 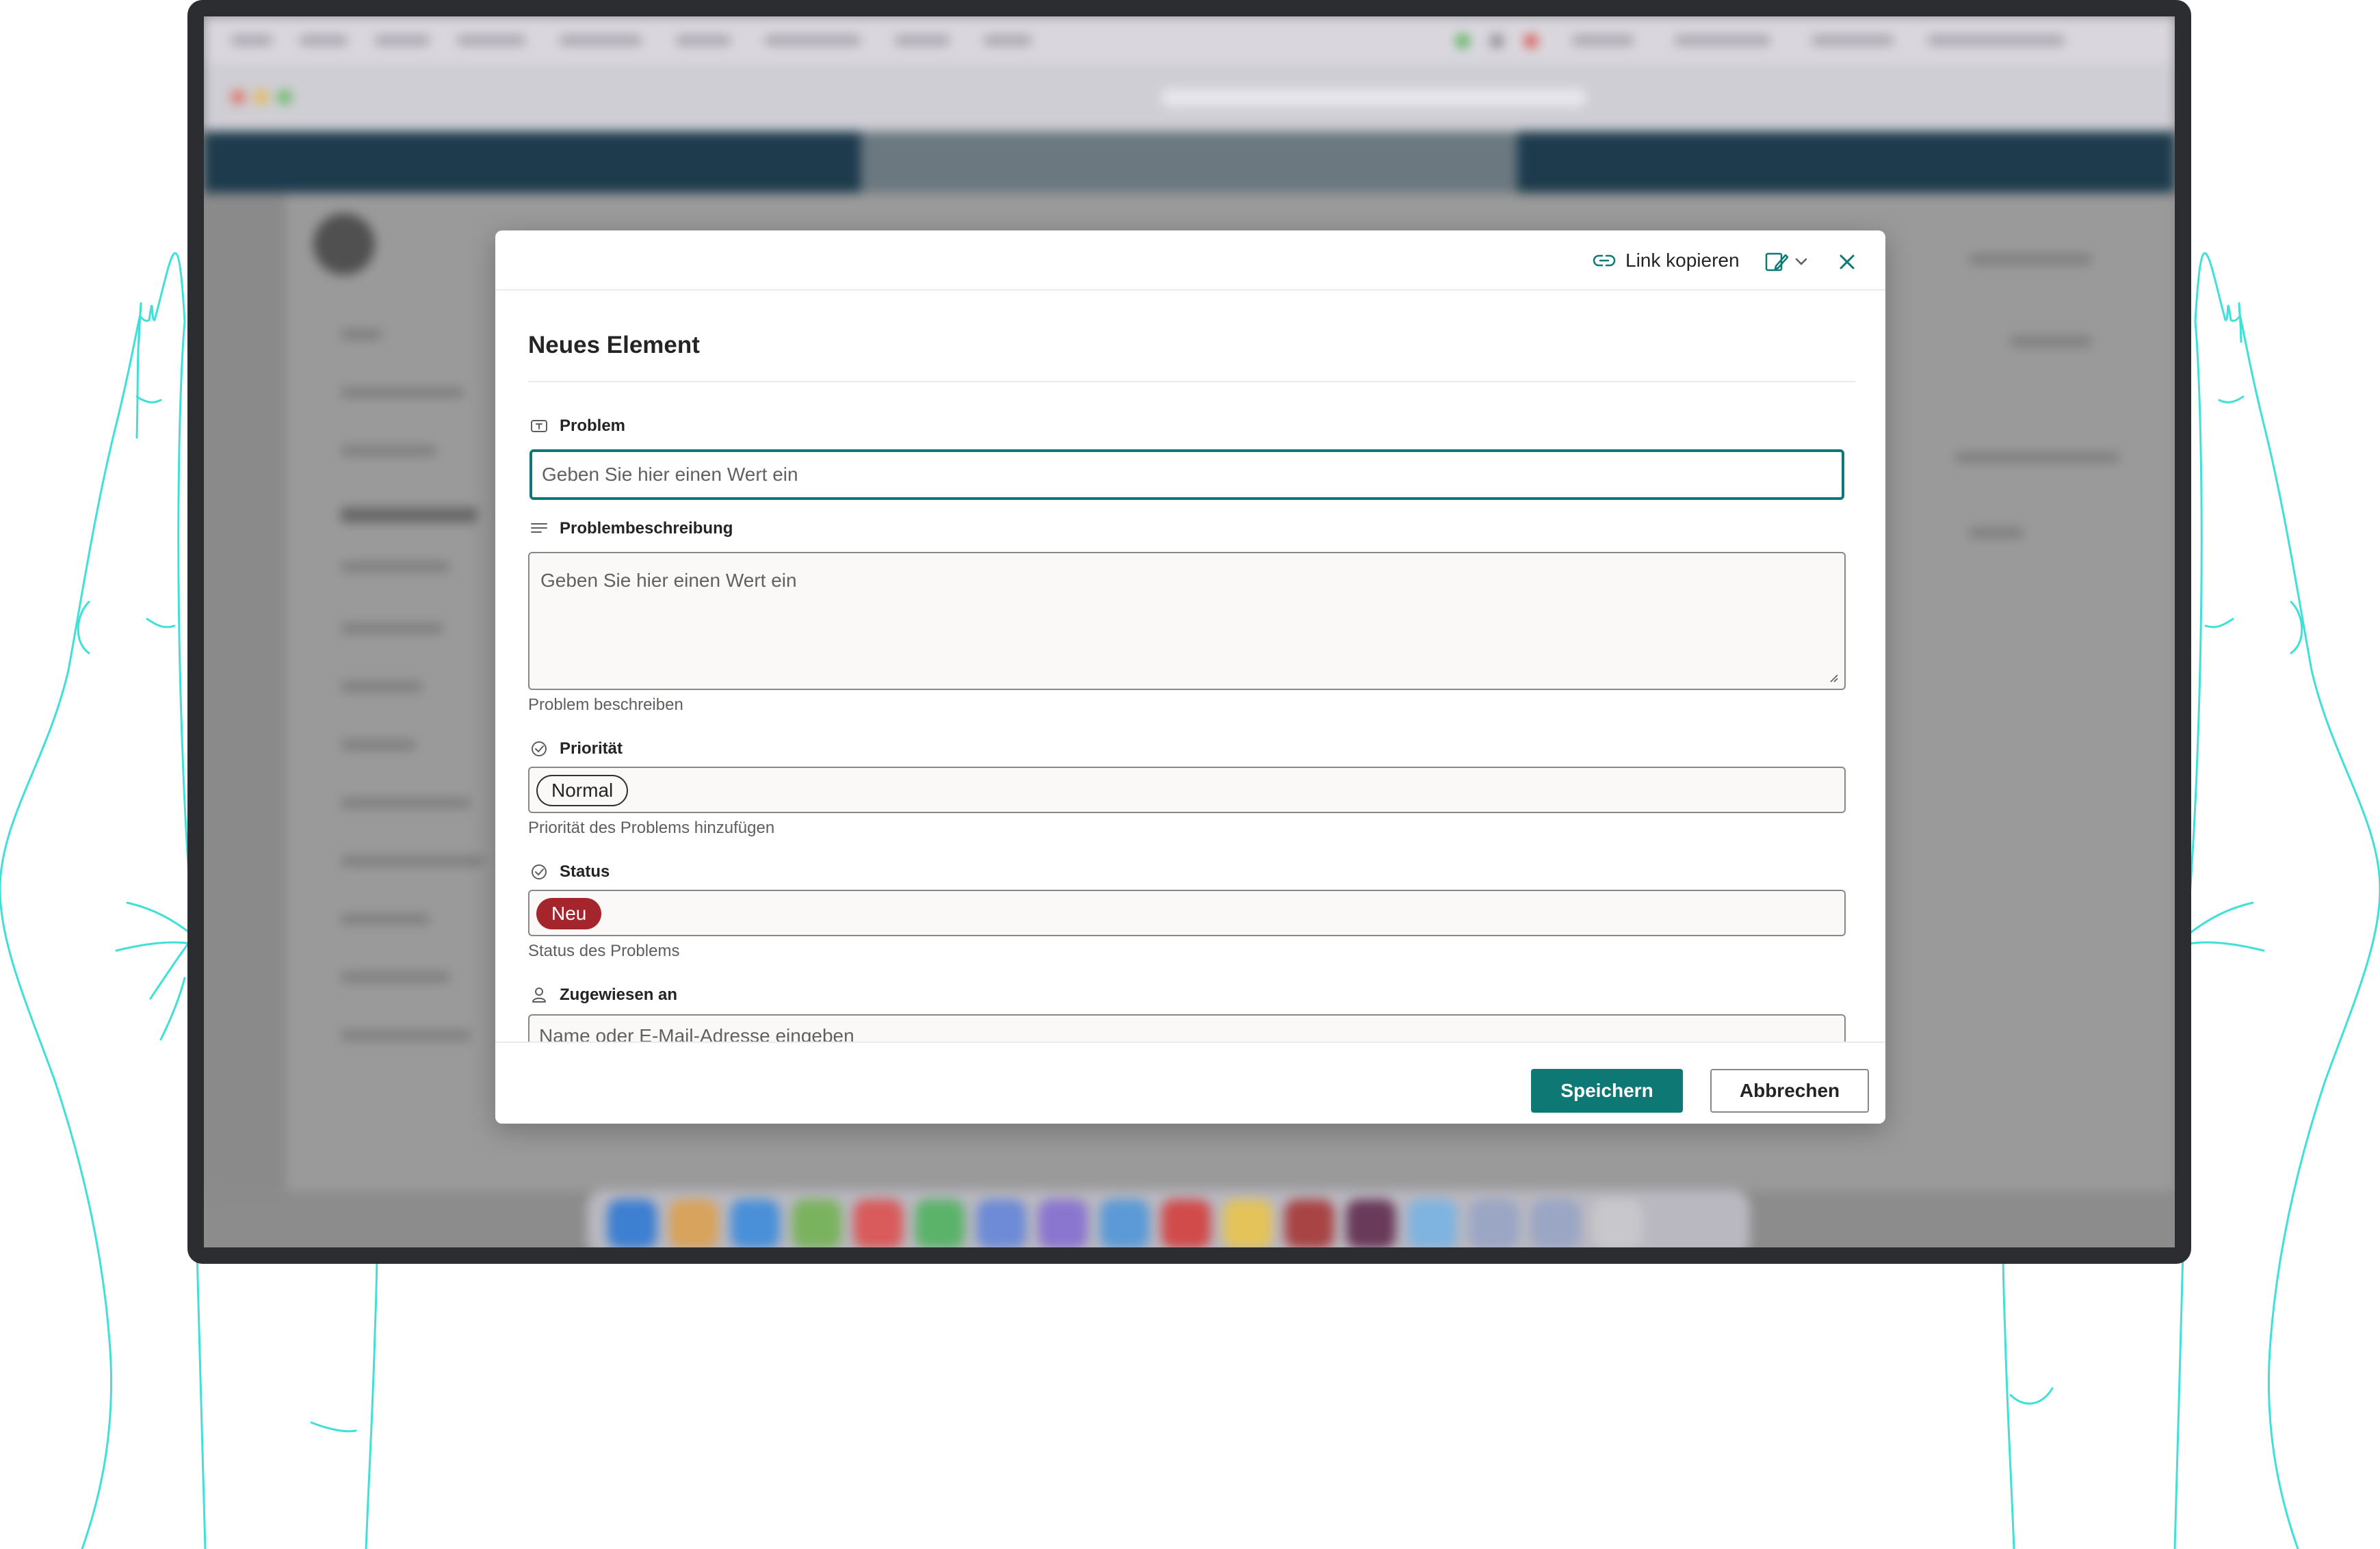 I want to click on label-assigned: Zugewiesen an, so click(x=619, y=994).